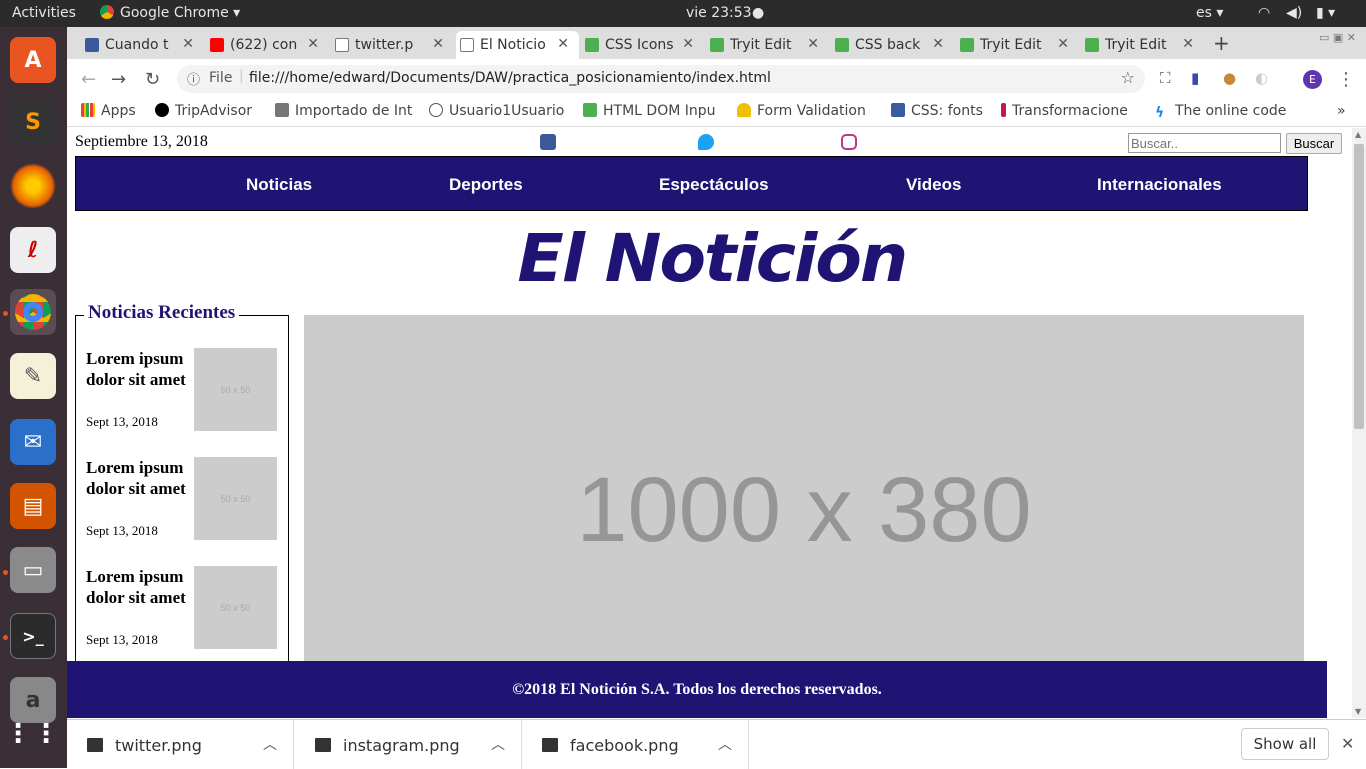 This screenshot has width=1366, height=769. I want to click on download-item: twitter.png ︿, so click(180, 744).